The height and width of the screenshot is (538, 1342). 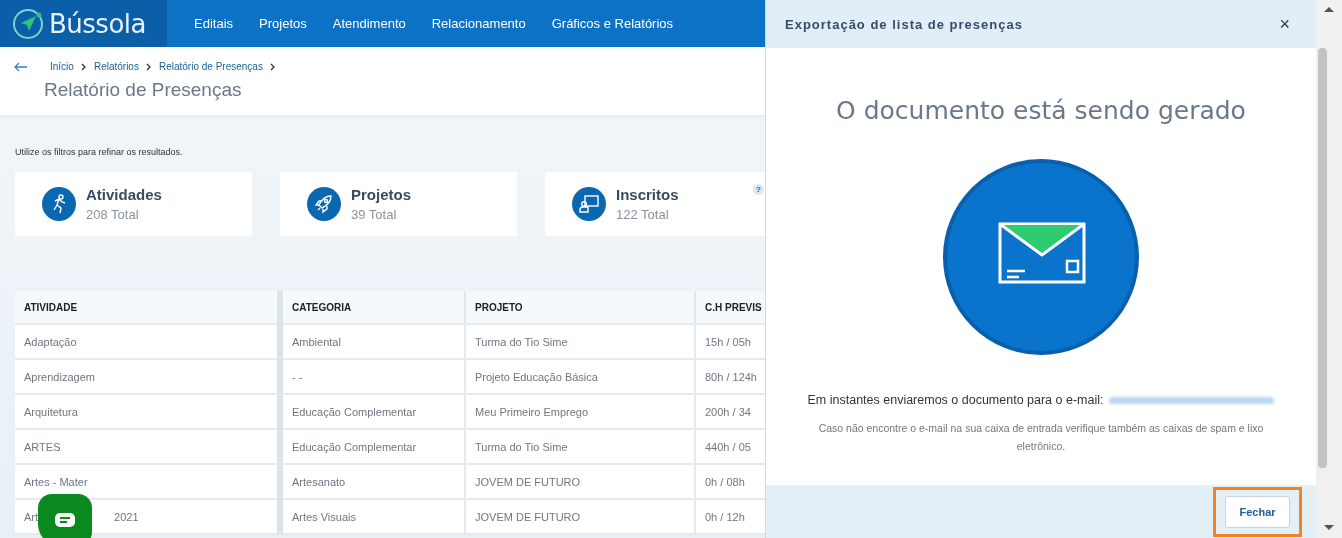 What do you see at coordinates (374, 307) in the screenshot?
I see `column-header: CATEGORIA` at bounding box center [374, 307].